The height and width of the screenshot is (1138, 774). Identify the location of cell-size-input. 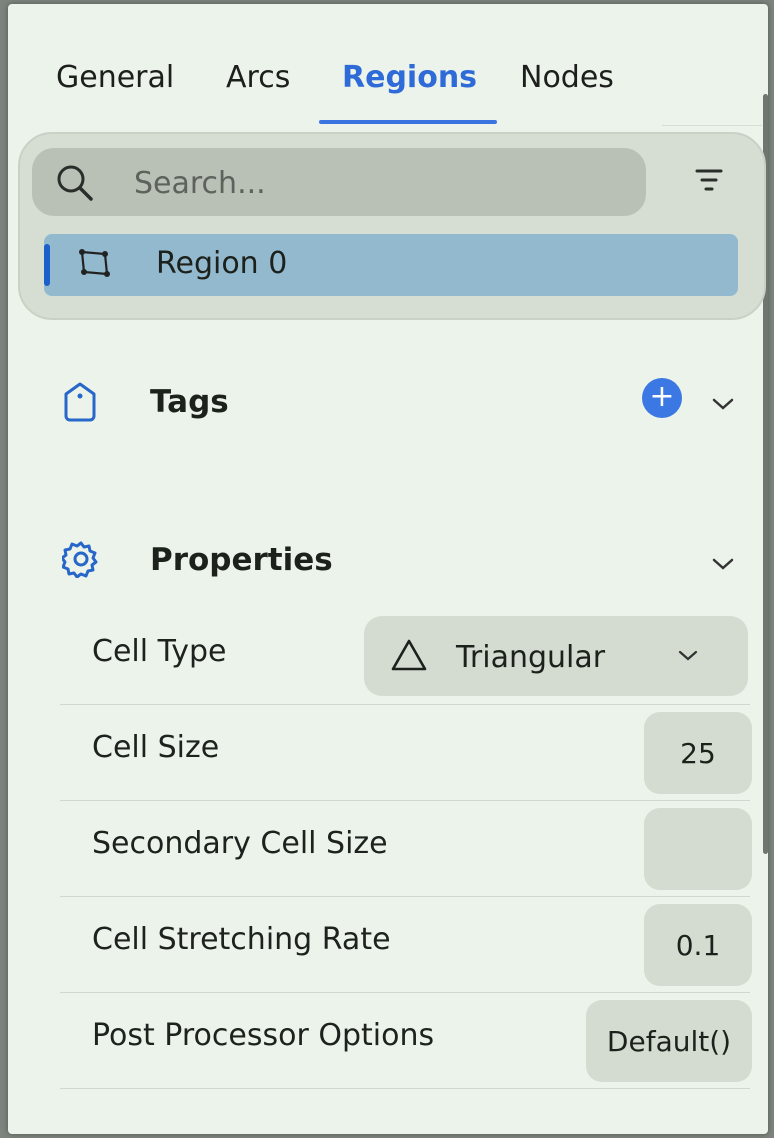
(698, 753).